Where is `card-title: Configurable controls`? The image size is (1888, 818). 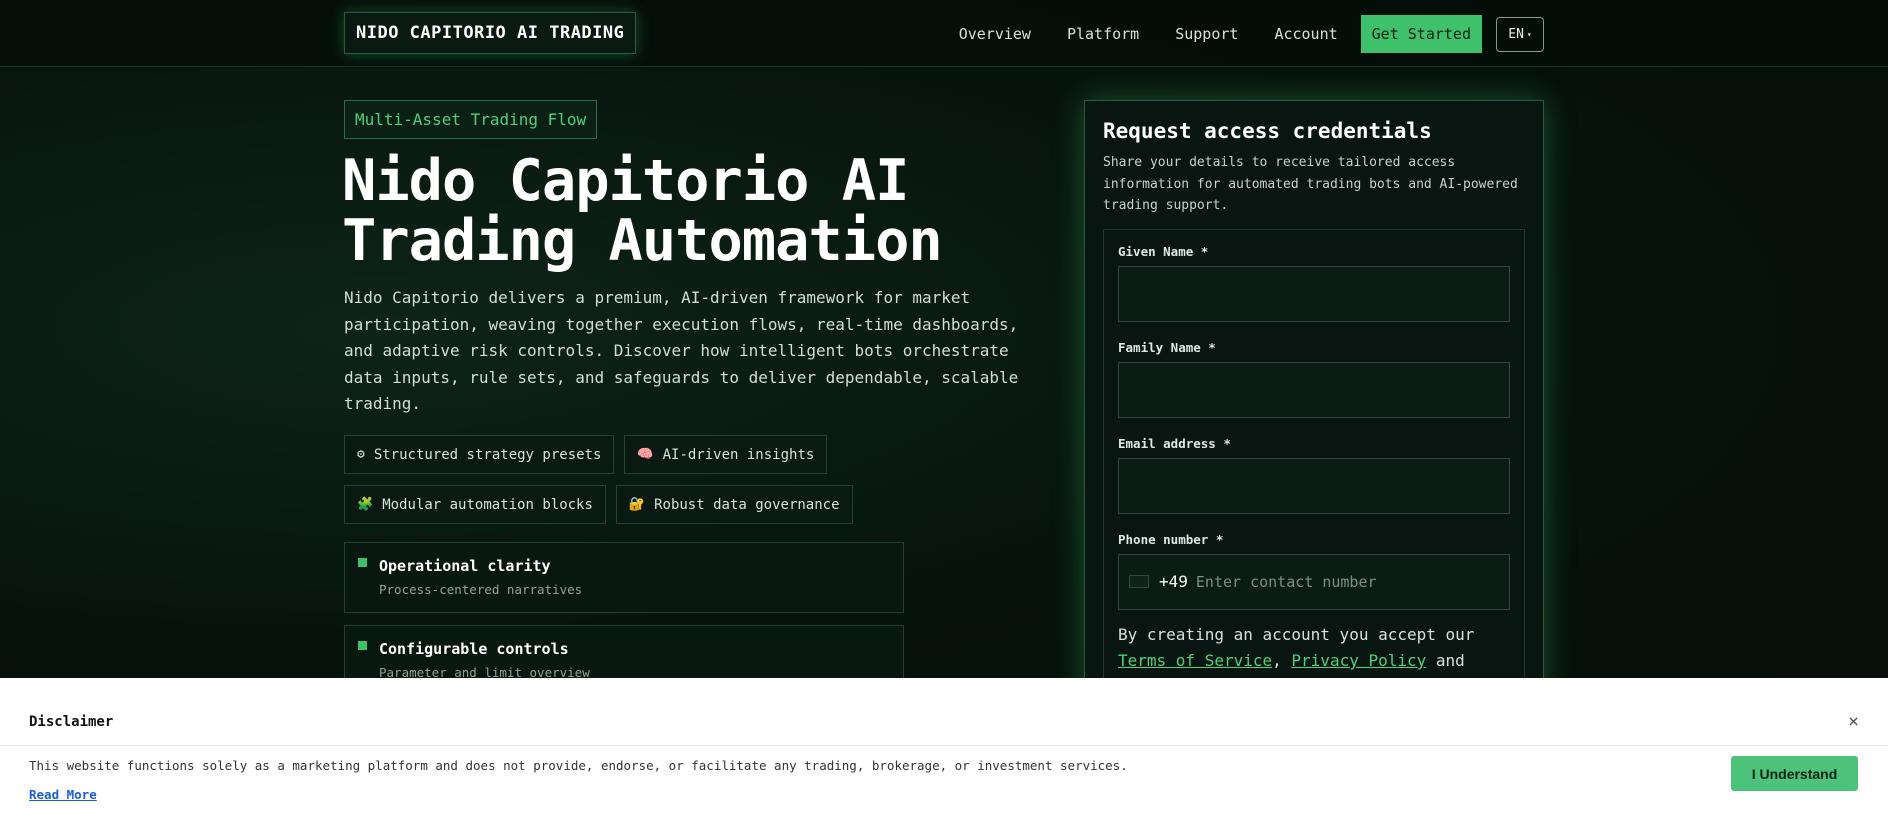
card-title: Configurable controls is located at coordinates (474, 649).